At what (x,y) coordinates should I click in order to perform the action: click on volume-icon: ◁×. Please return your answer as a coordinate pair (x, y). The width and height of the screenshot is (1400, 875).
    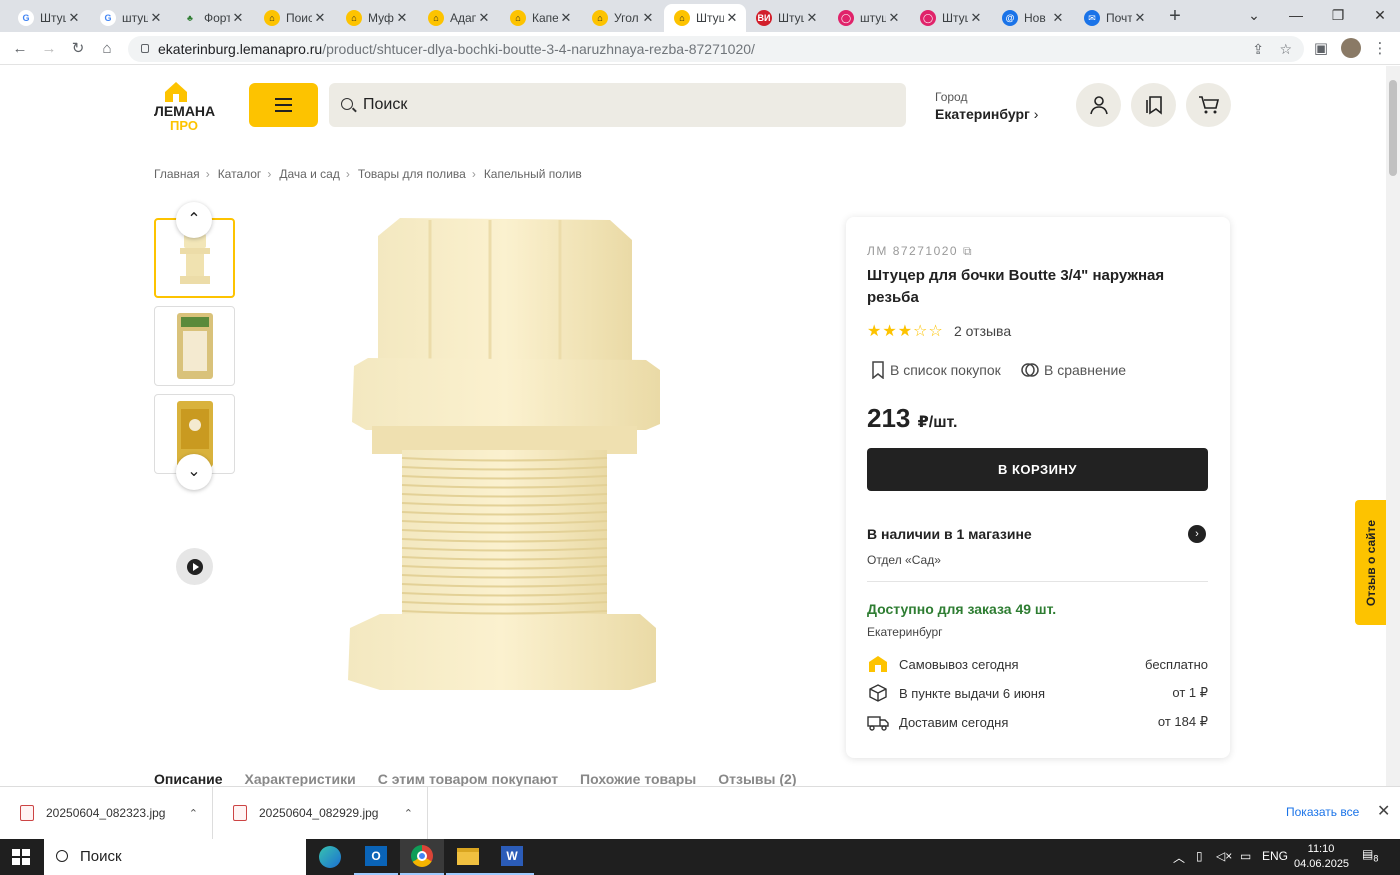
    Looking at the image, I should click on (1224, 856).